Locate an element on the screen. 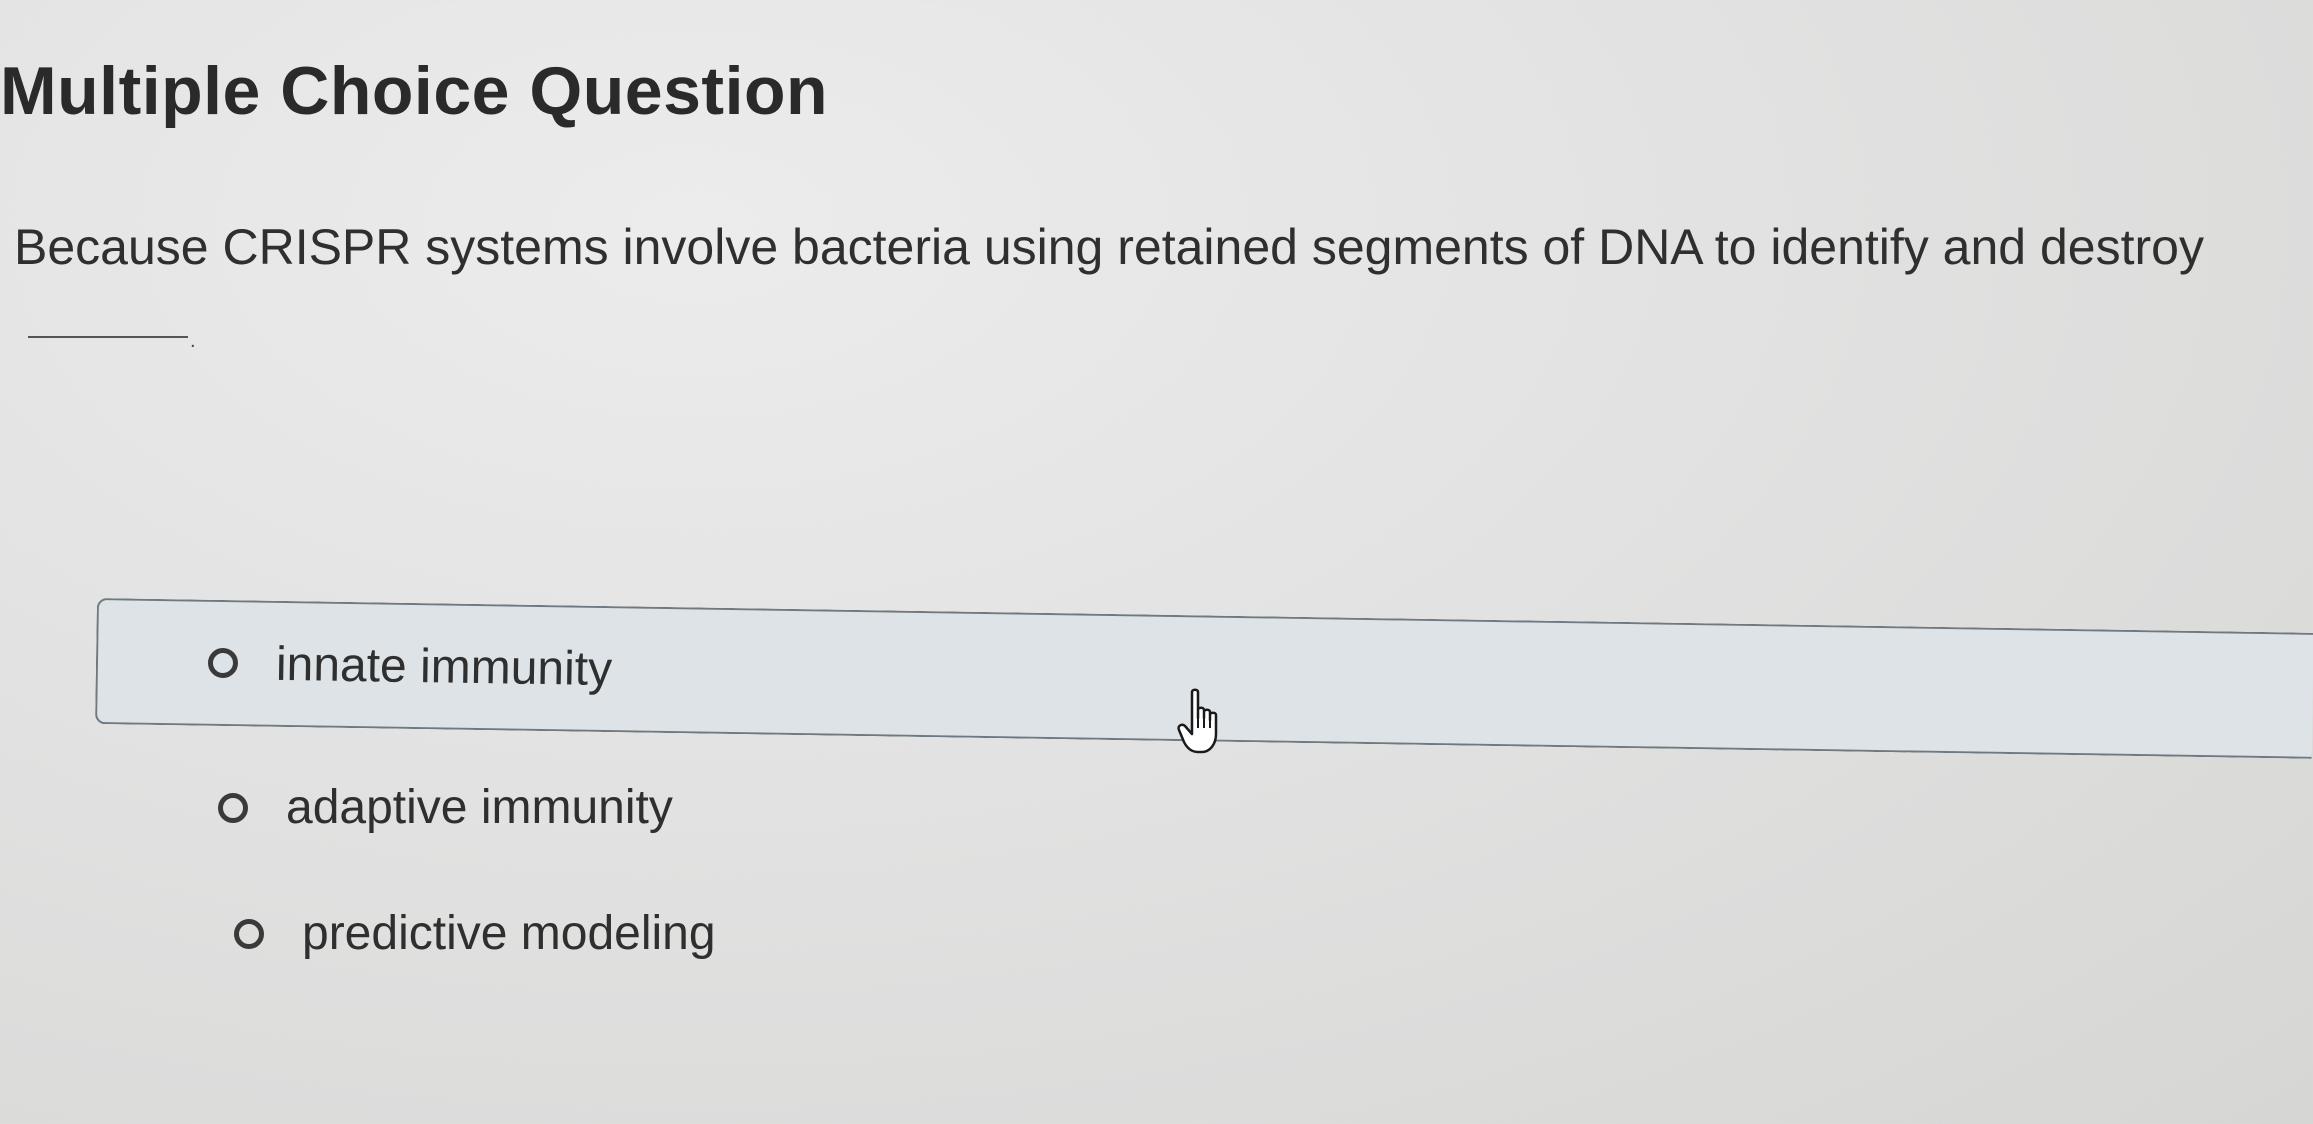 This screenshot has height=1124, width=2313. answer-option-adaptive-immunity: adaptive immunity is located at coordinates (445, 807).